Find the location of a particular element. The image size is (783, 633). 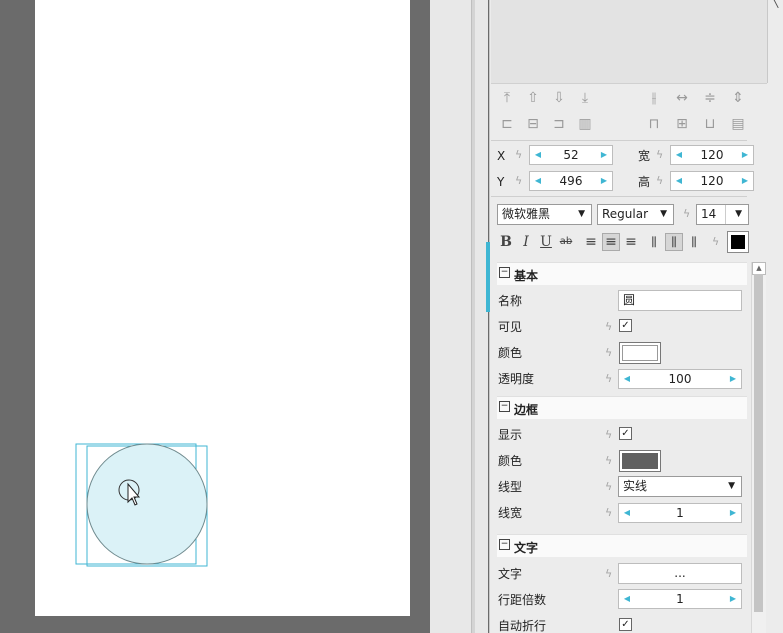

height-stepper: ◀ 120 ▶ is located at coordinates (712, 181).